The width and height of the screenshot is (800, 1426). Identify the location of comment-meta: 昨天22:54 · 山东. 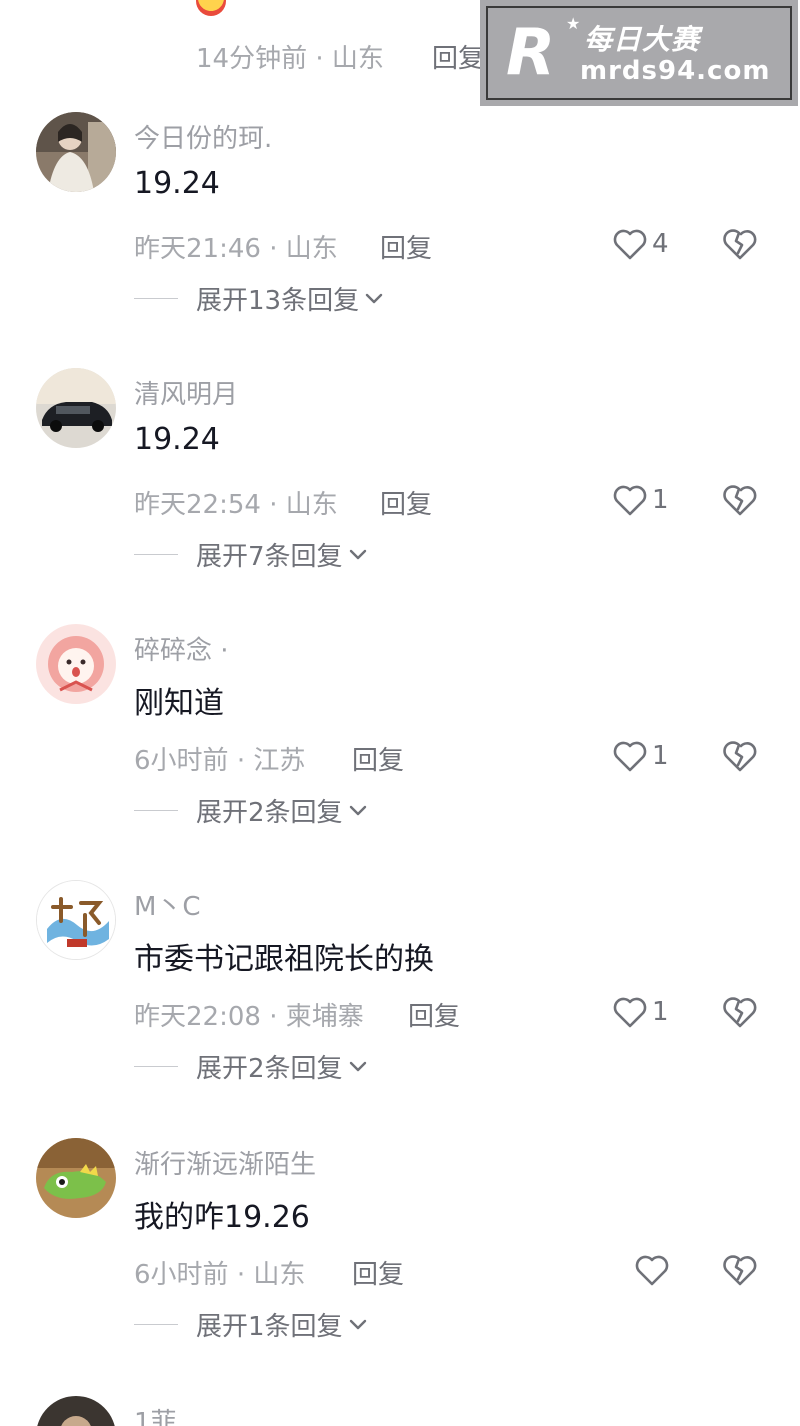
(236, 502).